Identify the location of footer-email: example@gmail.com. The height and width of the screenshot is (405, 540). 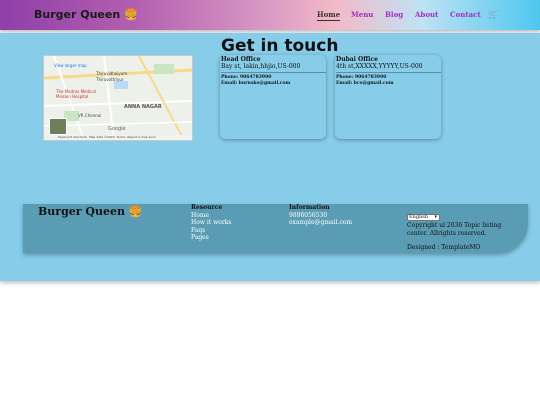
(320, 223).